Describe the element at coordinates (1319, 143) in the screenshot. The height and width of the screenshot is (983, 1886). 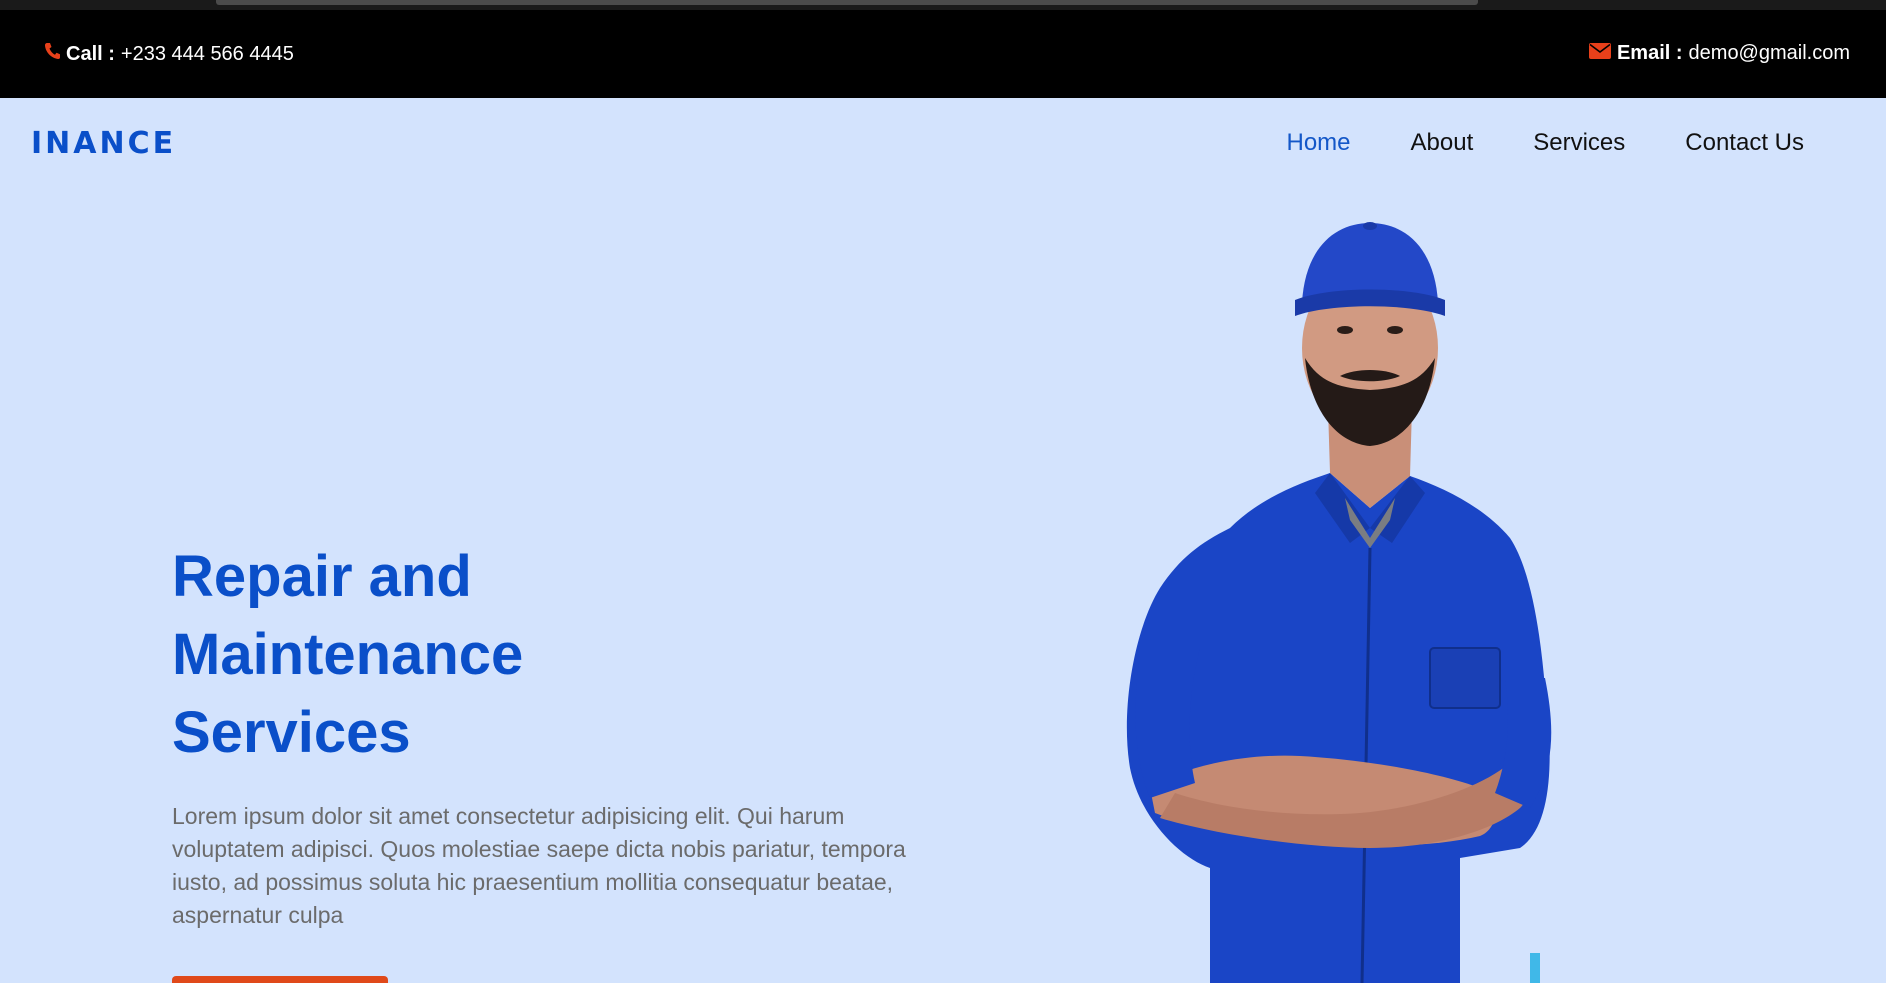
I see `nav-item-home: Home` at that location.